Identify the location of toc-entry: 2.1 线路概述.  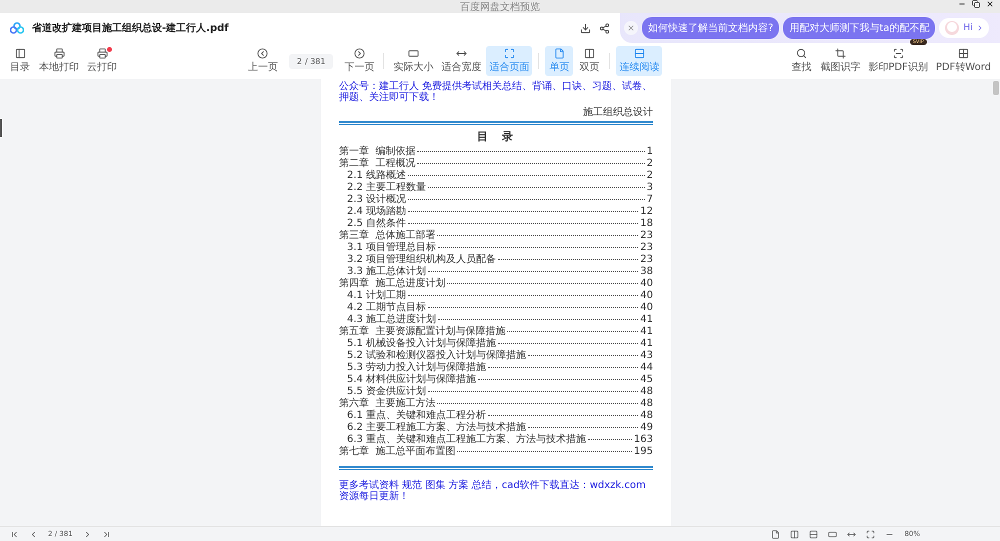
(376, 176).